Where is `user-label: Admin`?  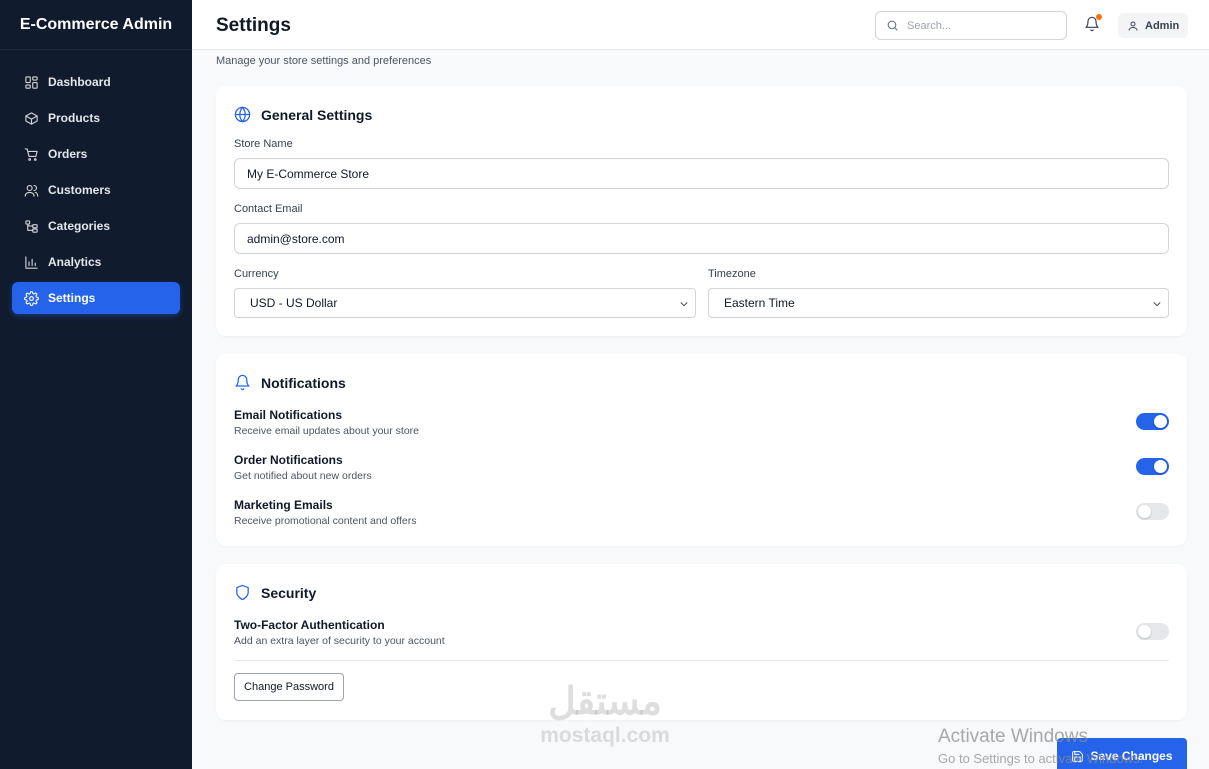
user-label: Admin is located at coordinates (1162, 25).